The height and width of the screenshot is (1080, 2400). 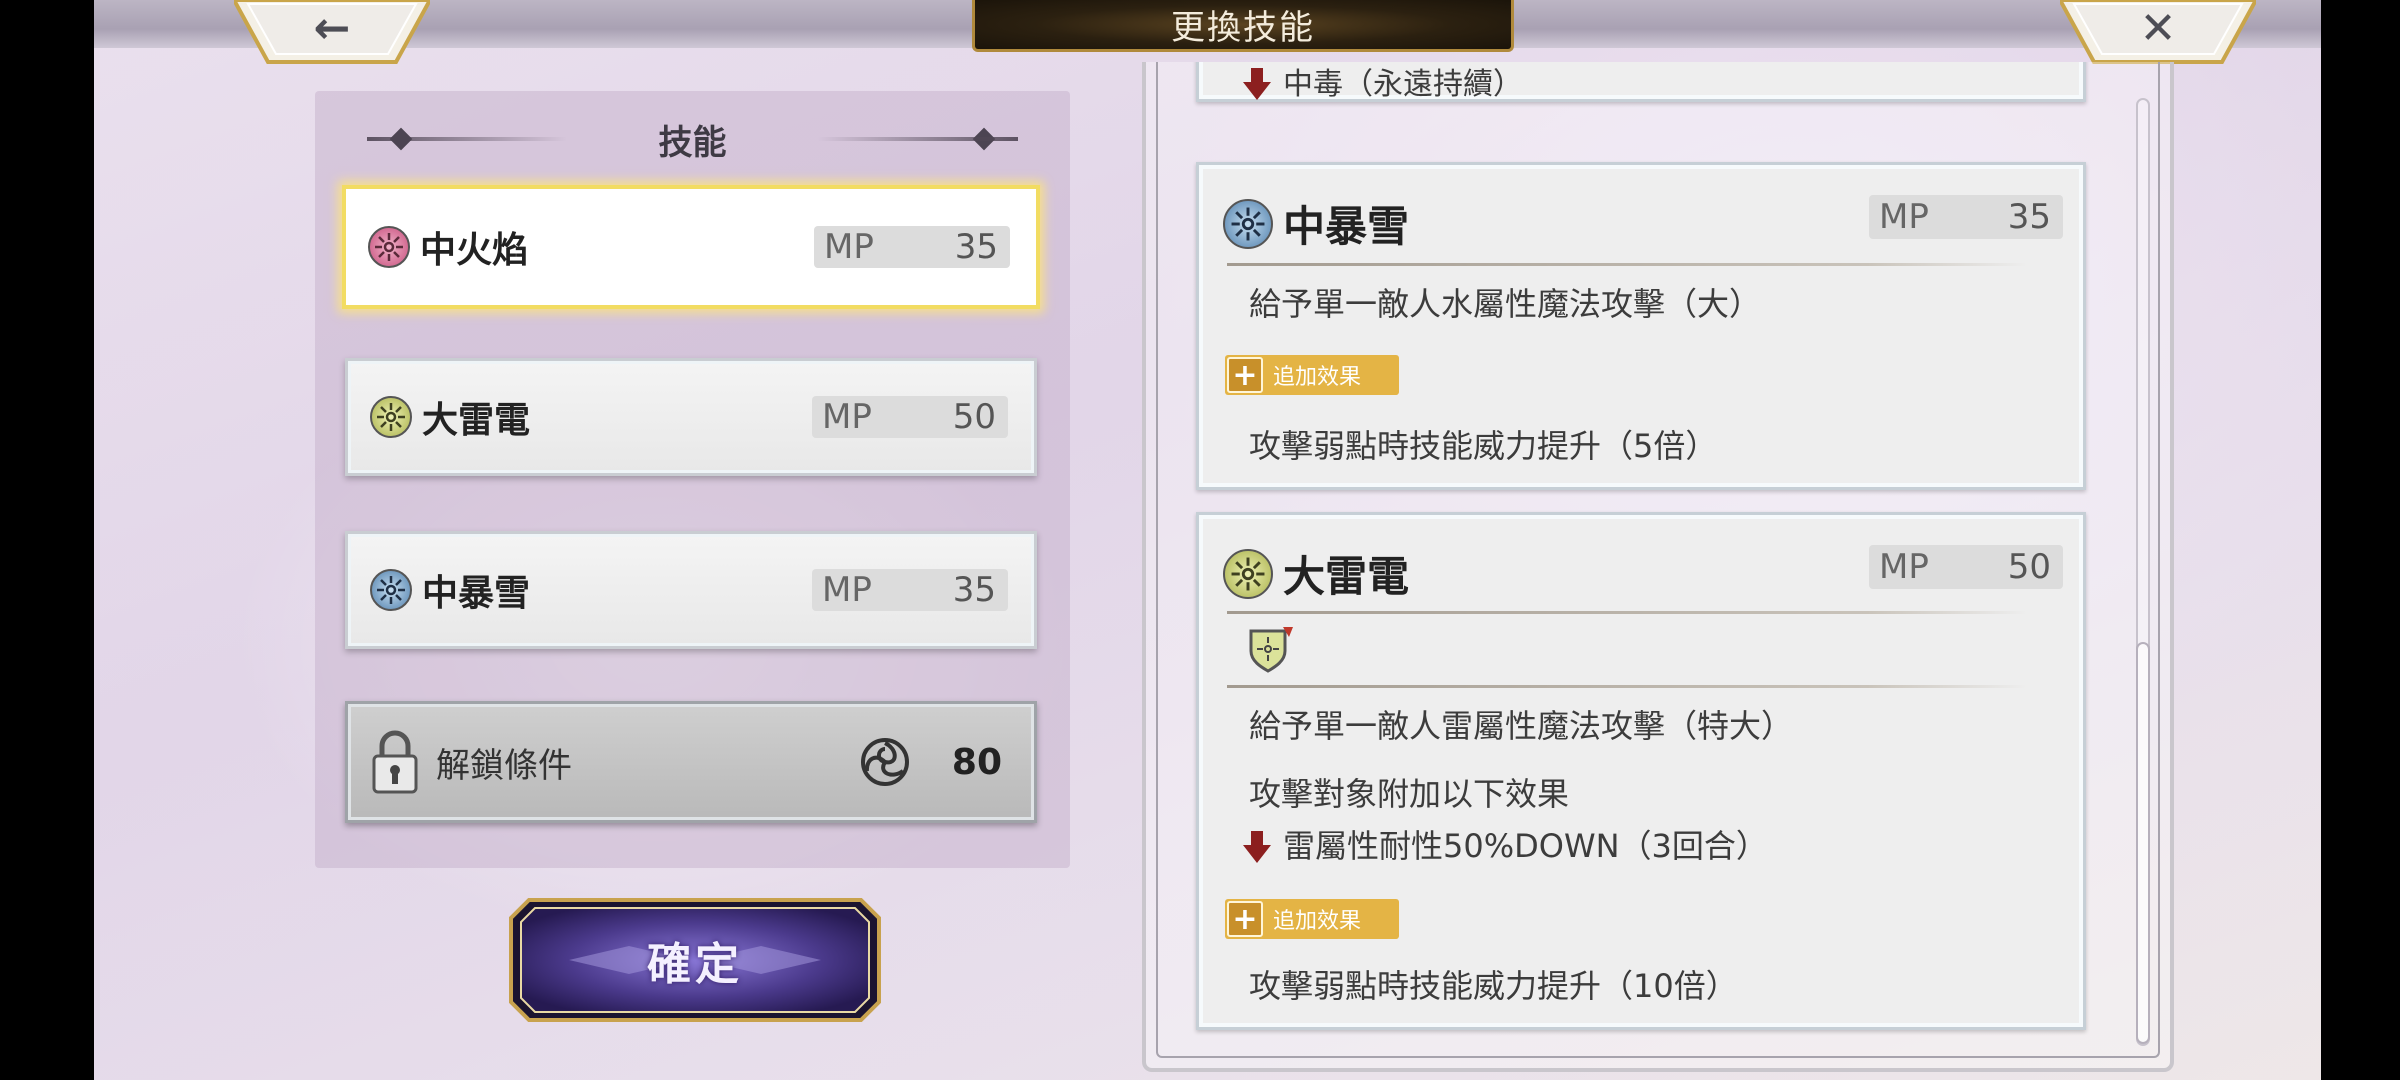 I want to click on skill-name: 中火焰, so click(x=474, y=250).